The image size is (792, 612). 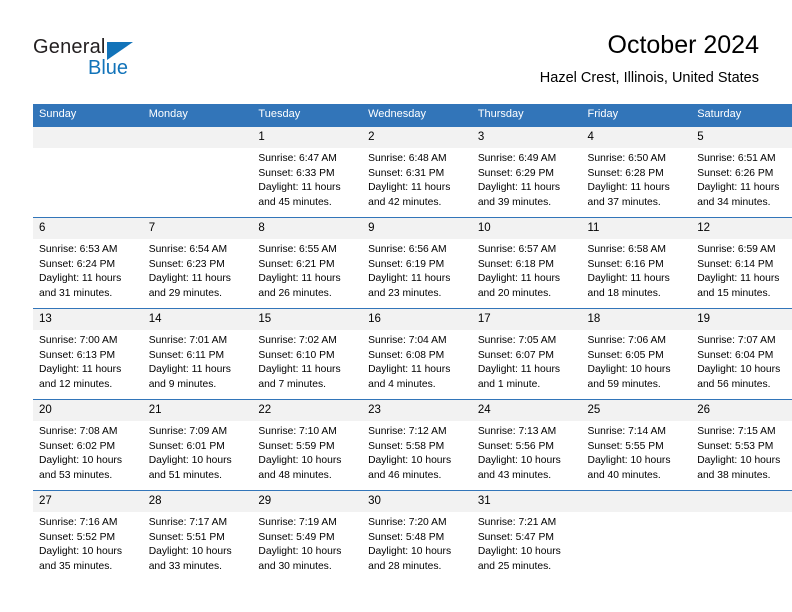 I want to click on sunrise-text: Sunrise: 7:05 AM, so click(x=517, y=340).